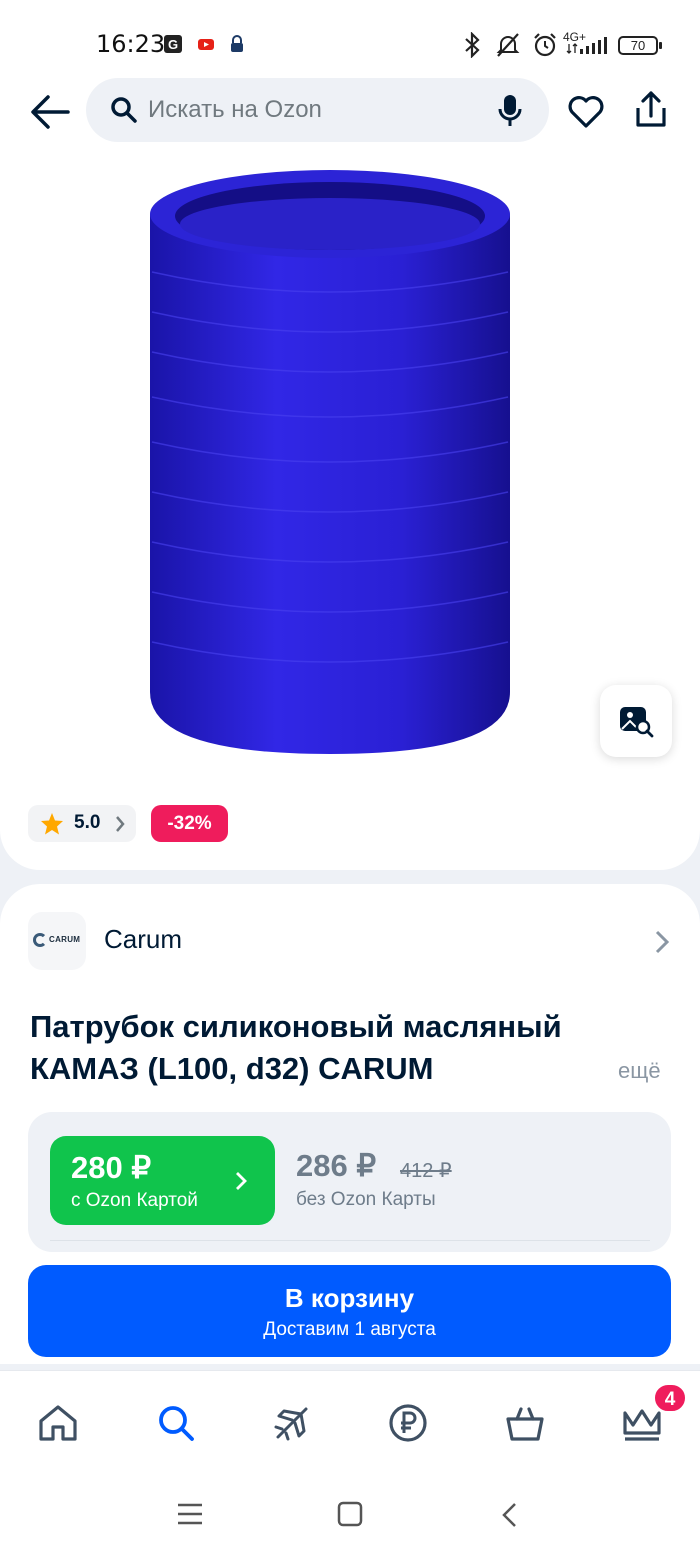 This screenshot has width=700, height=1556. I want to click on image-search-button, so click(636, 721).